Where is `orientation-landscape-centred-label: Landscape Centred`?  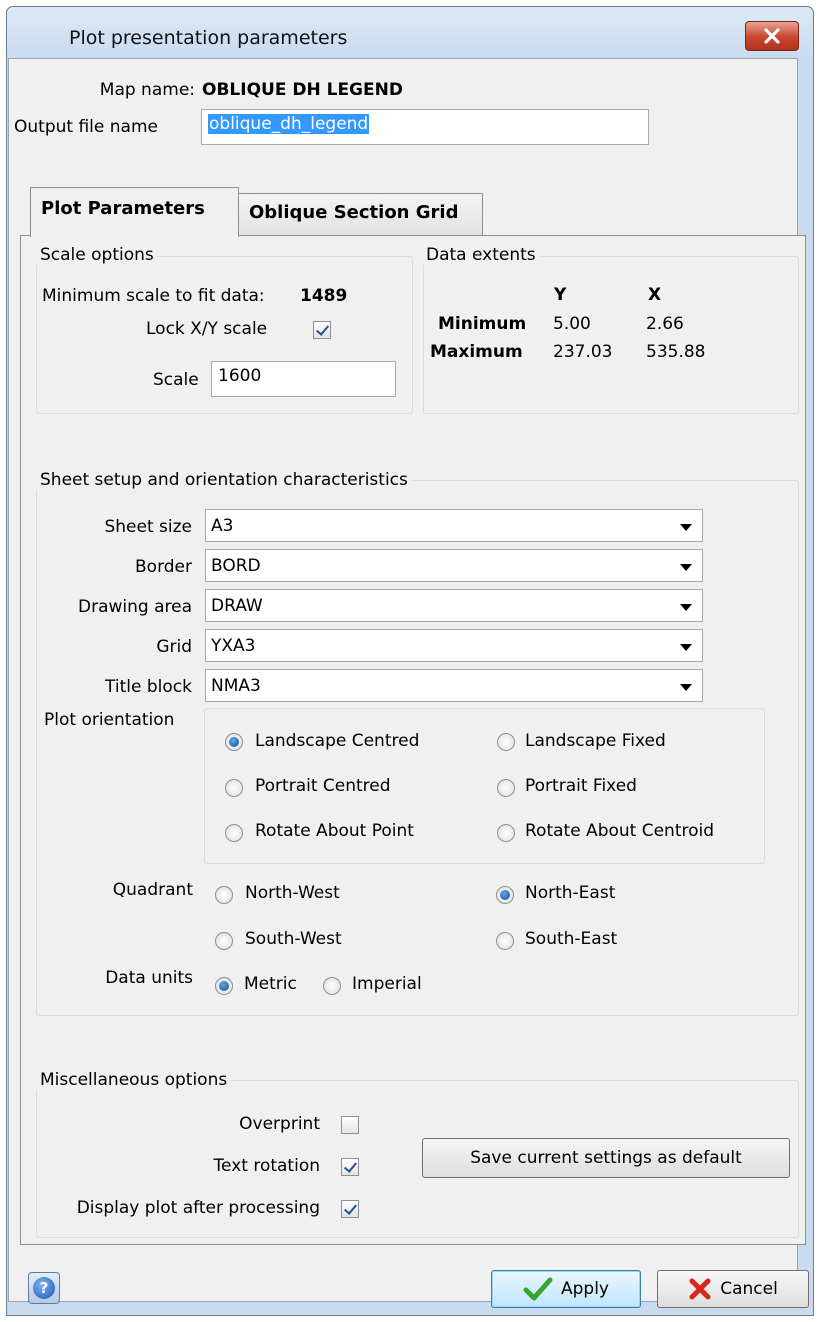 orientation-landscape-centred-label: Landscape Centred is located at coordinates (337, 741).